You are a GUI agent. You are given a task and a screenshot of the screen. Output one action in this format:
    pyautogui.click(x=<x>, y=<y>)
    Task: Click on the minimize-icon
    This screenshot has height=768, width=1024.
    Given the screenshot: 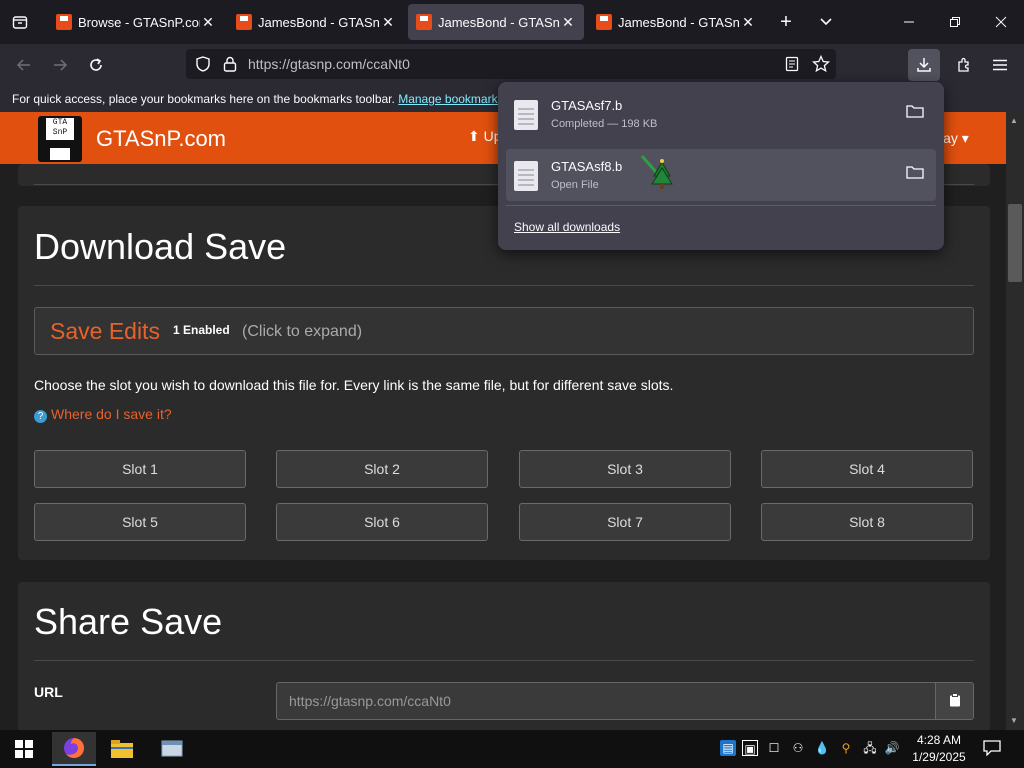 What is the action you would take?
    pyautogui.click(x=909, y=22)
    